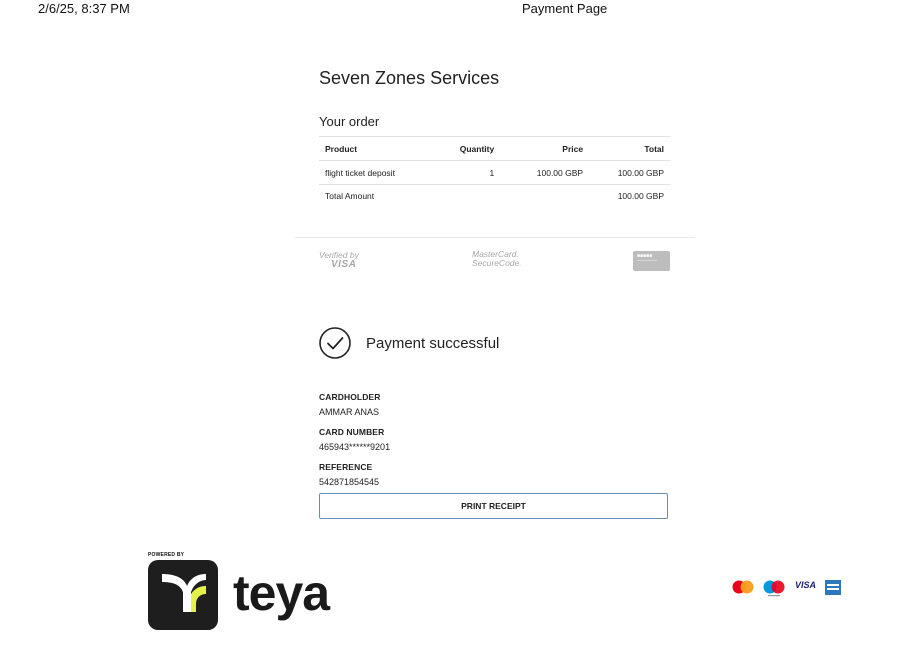 This screenshot has width=923, height=650. What do you see at coordinates (640, 196) in the screenshot?
I see `total-amount-value: 100.00 GBP` at bounding box center [640, 196].